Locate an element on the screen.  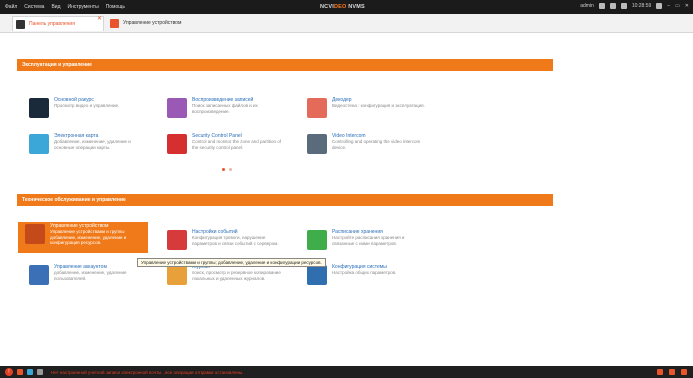
menu-tools: Инструменты is located at coordinates (82, 7).